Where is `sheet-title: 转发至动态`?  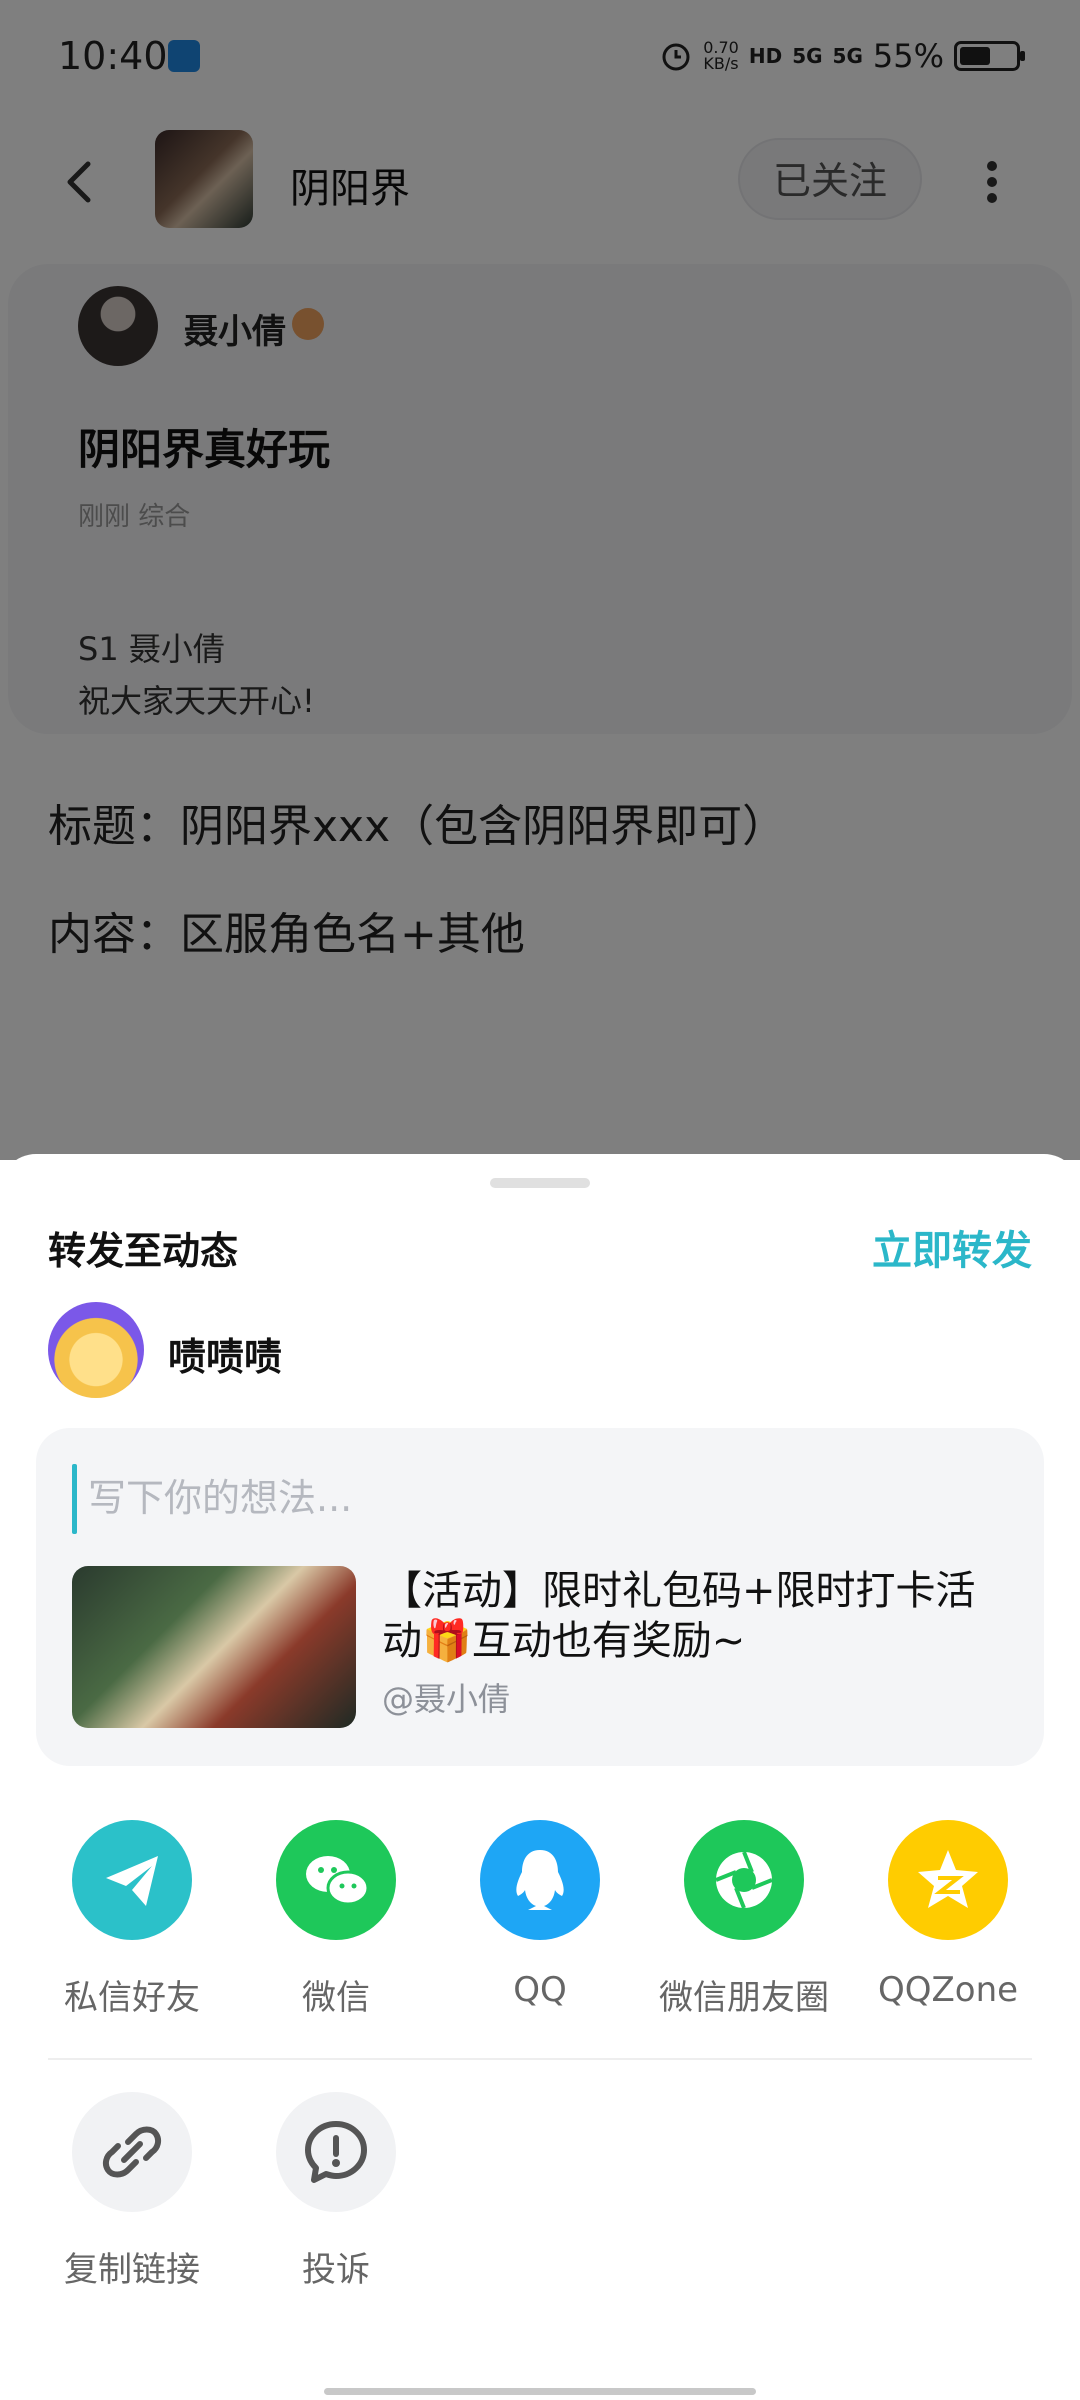
sheet-title: 转发至动态 is located at coordinates (143, 1251).